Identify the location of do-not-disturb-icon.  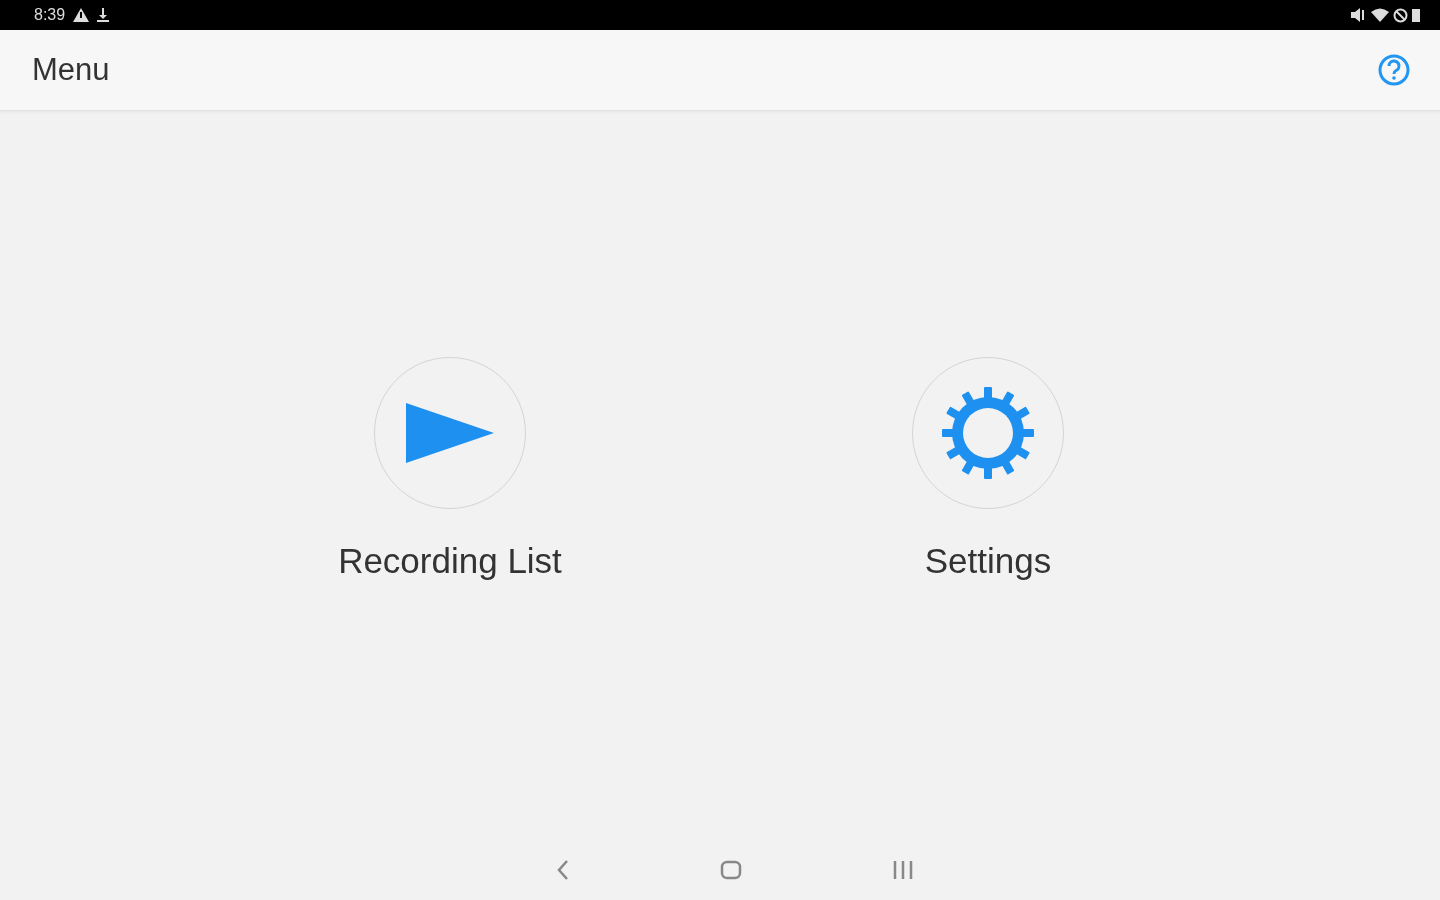
(1400, 15).